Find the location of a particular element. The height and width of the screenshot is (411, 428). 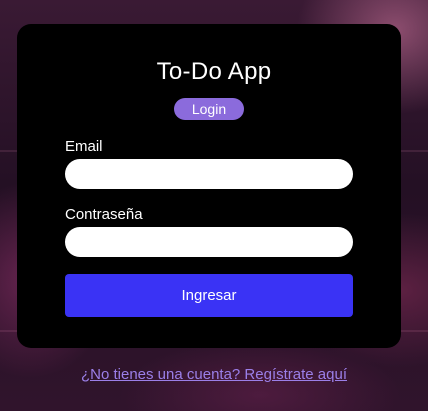

email-field is located at coordinates (209, 174).